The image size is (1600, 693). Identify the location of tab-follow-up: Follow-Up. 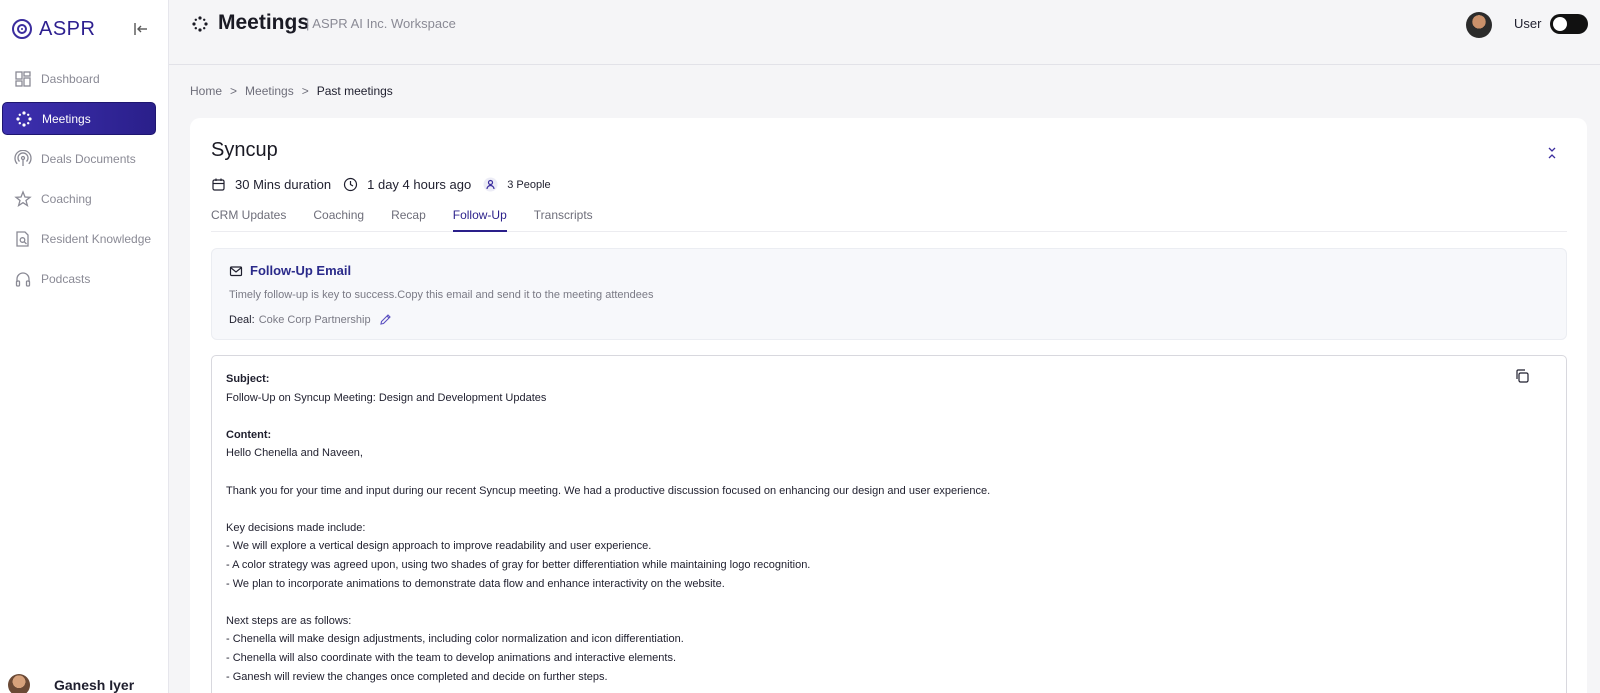
(479, 219).